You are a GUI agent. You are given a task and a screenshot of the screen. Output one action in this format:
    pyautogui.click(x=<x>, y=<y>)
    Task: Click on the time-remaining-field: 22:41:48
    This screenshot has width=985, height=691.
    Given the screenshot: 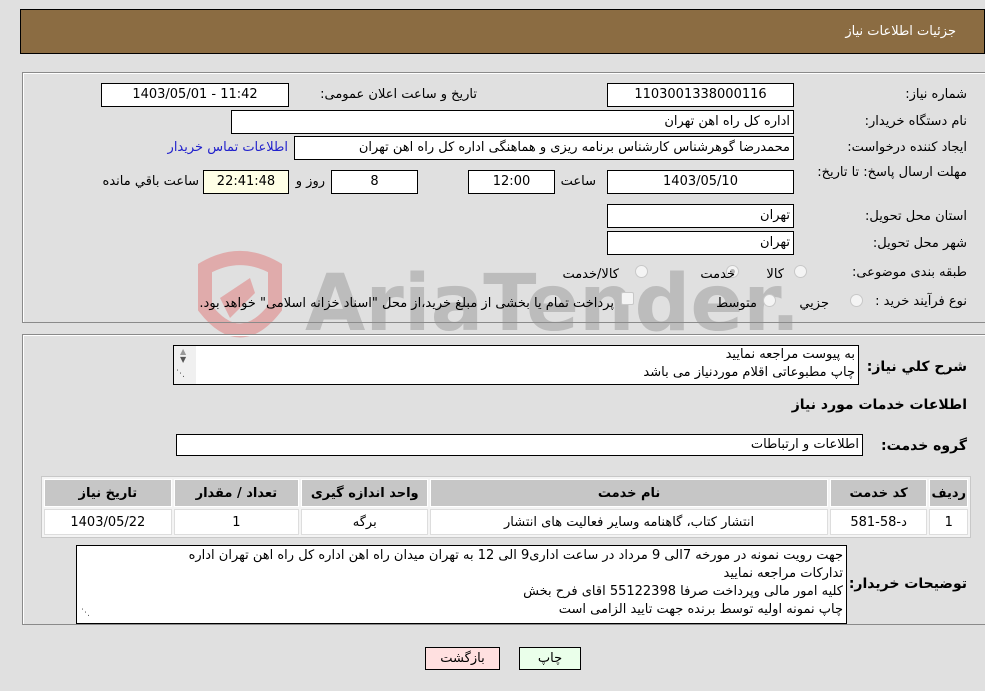 What is the action you would take?
    pyautogui.click(x=246, y=182)
    